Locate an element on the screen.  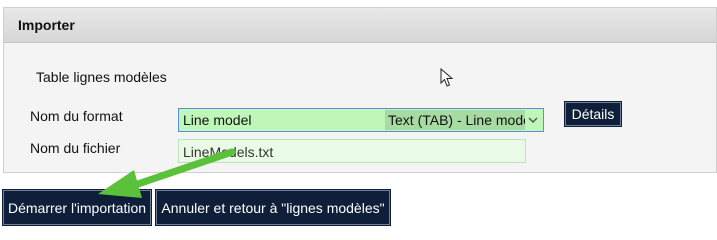
start-import-button: Démarrer l'importation is located at coordinates (77, 207).